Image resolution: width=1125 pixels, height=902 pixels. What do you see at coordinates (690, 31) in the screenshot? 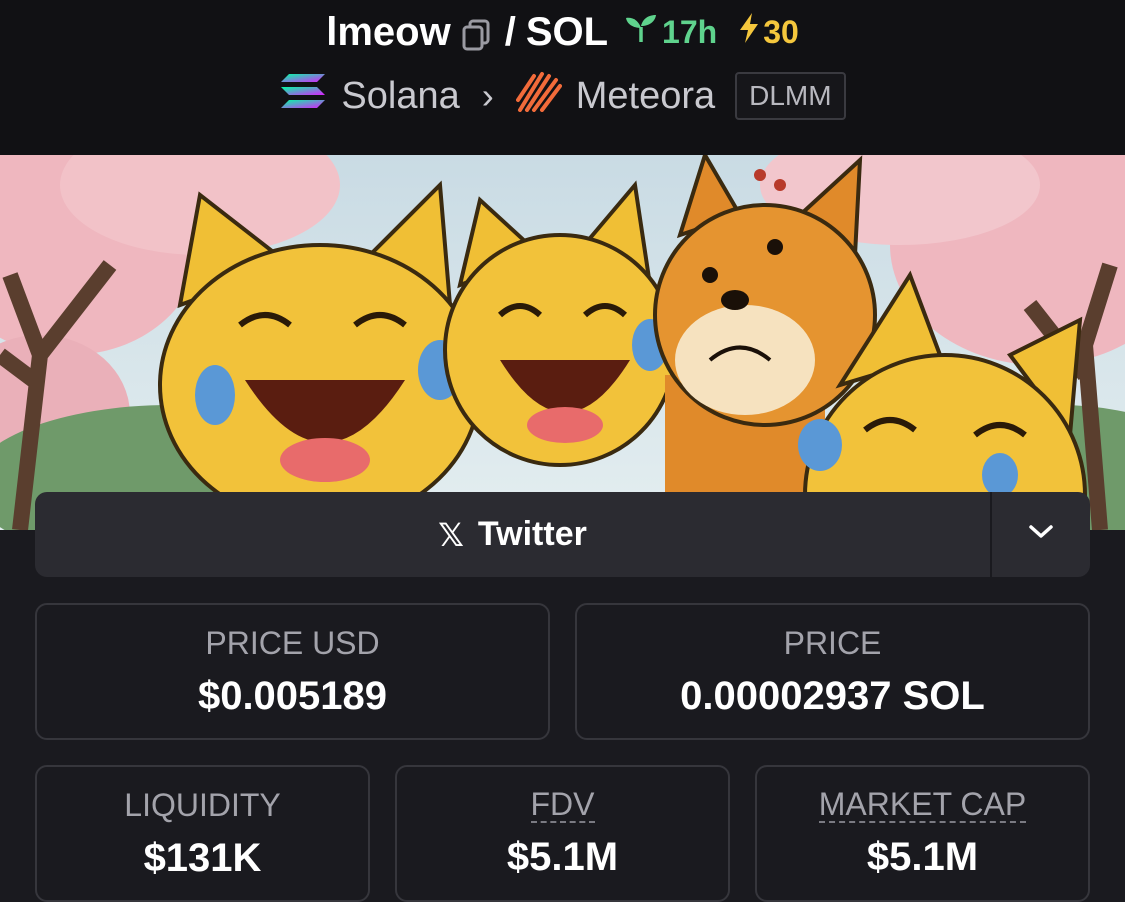
I see `pair-age: 17h` at bounding box center [690, 31].